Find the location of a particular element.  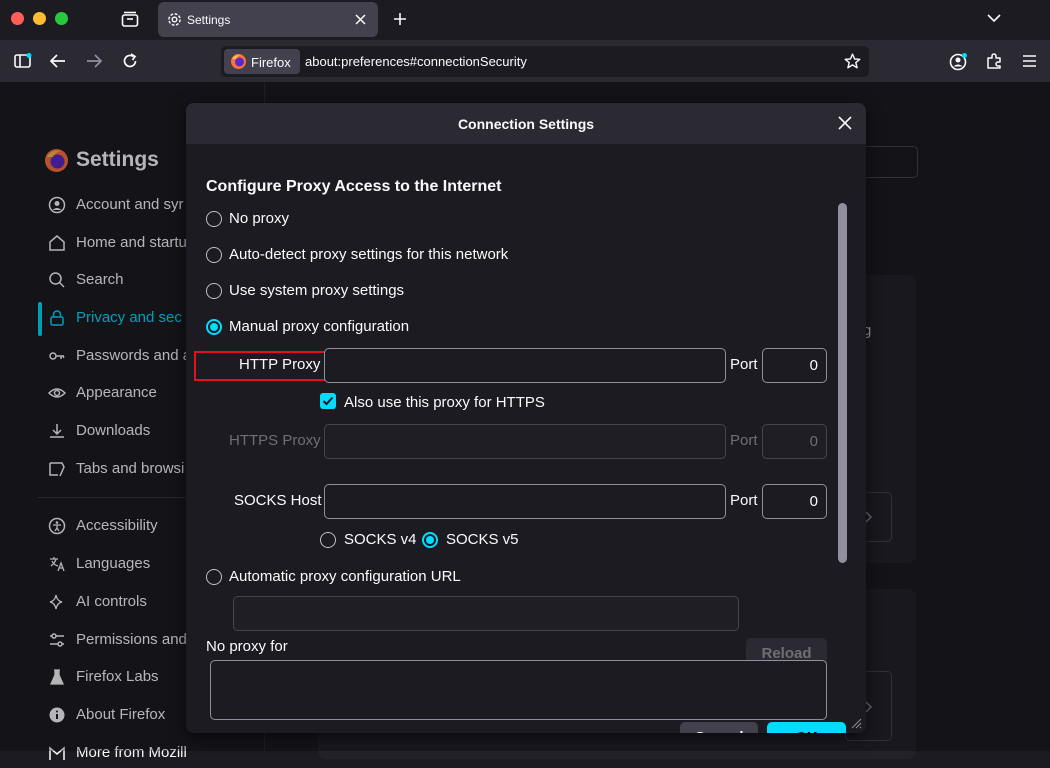

http-port-value: 0 is located at coordinates (813, 365).